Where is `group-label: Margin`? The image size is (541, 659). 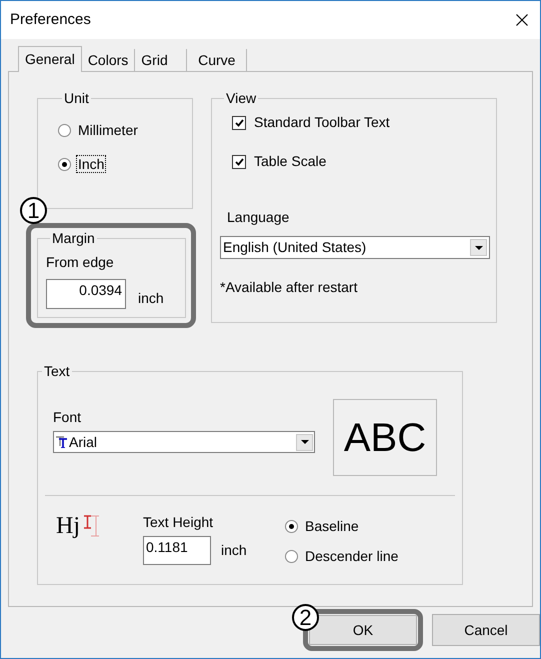
group-label: Margin is located at coordinates (73, 238).